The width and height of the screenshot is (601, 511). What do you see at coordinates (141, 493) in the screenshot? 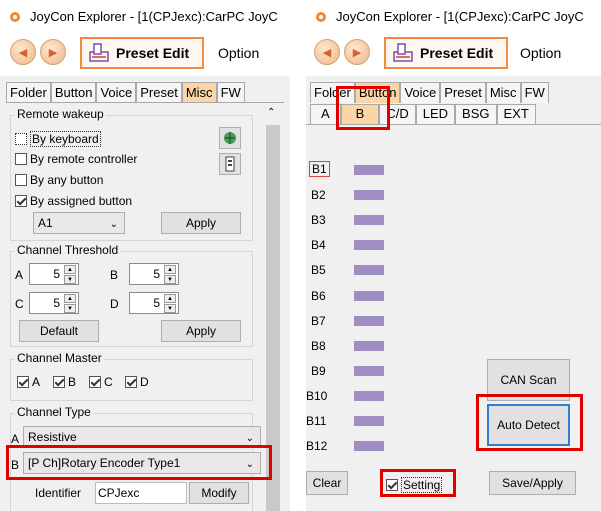
I see `identifier-field: CPJexc` at bounding box center [141, 493].